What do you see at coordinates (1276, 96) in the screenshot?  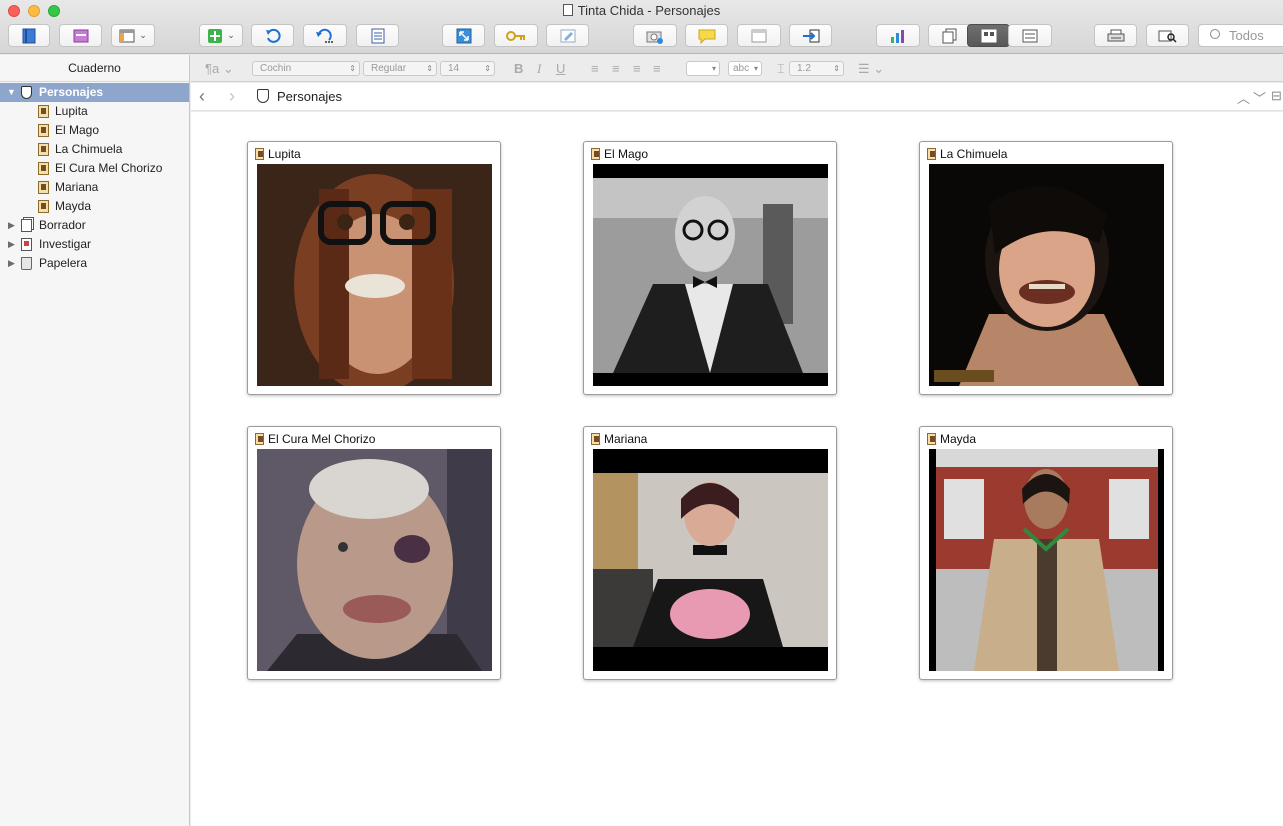 I see `split-view-icon: ⊟` at bounding box center [1276, 96].